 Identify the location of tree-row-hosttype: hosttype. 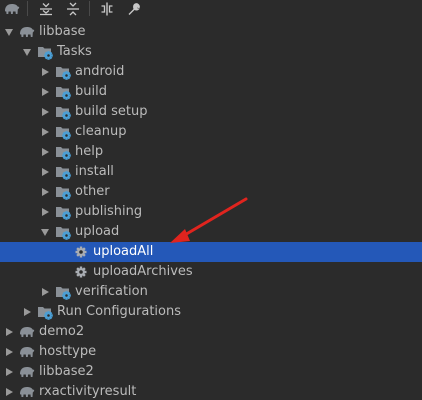
(211, 352).